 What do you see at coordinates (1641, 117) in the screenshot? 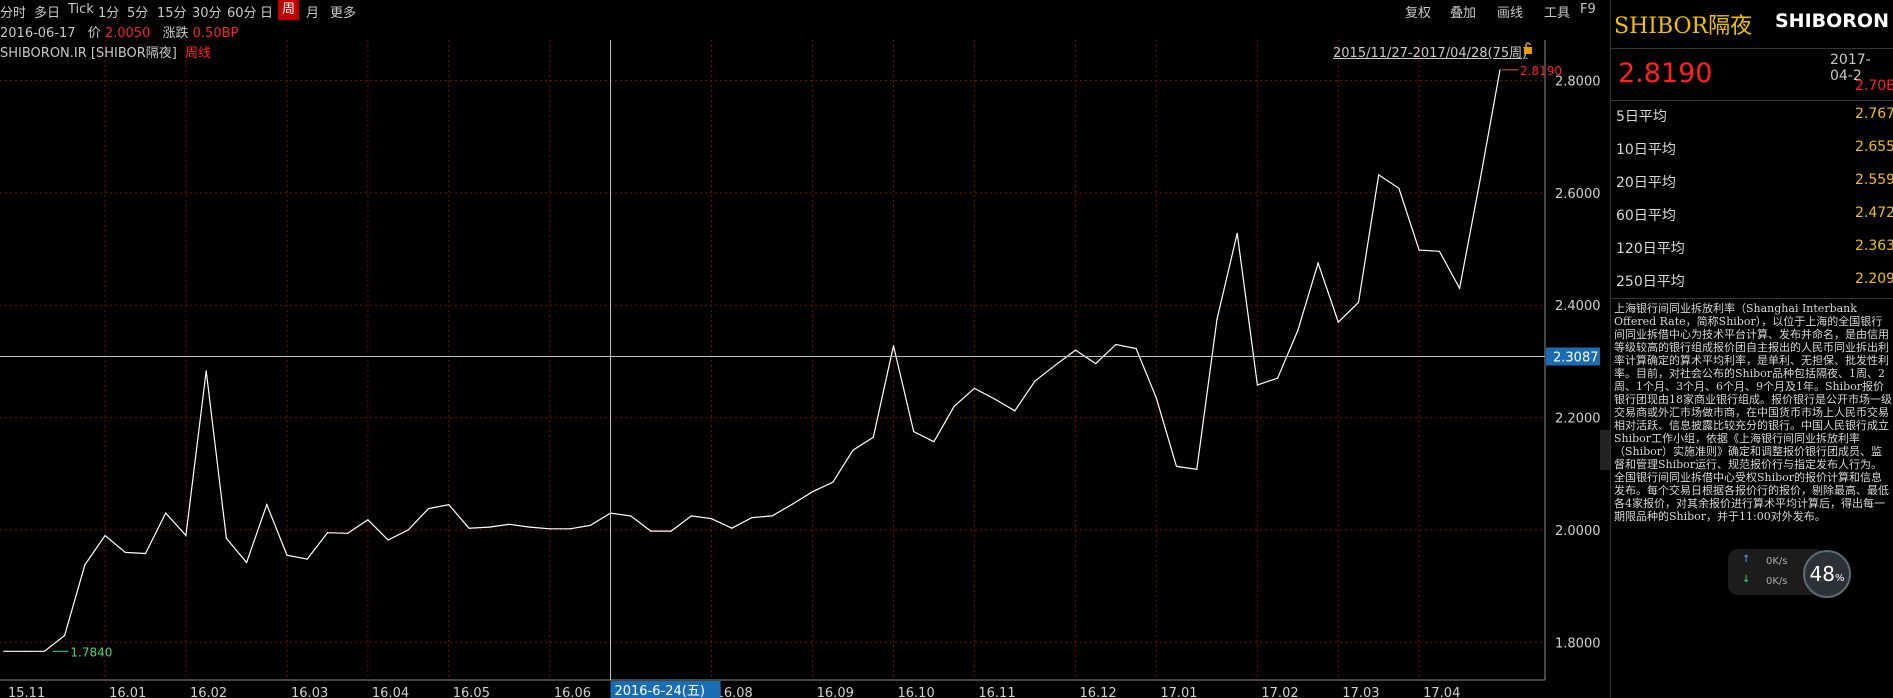
I see `ma-label-5: 5日平均` at bounding box center [1641, 117].